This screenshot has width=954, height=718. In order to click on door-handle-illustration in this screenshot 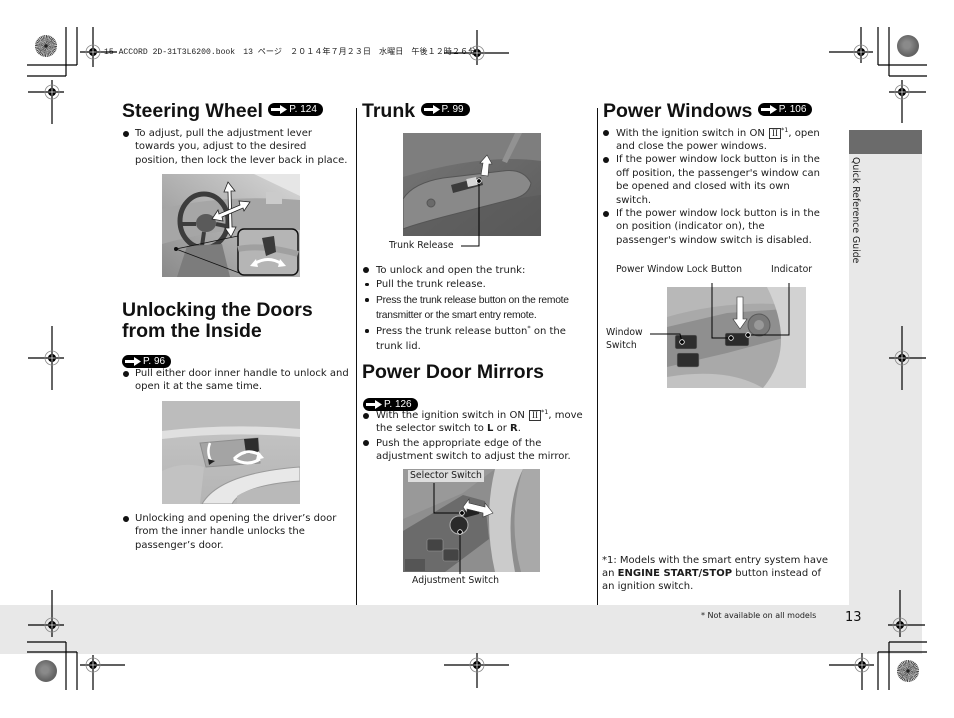, I will do `click(231, 452)`.